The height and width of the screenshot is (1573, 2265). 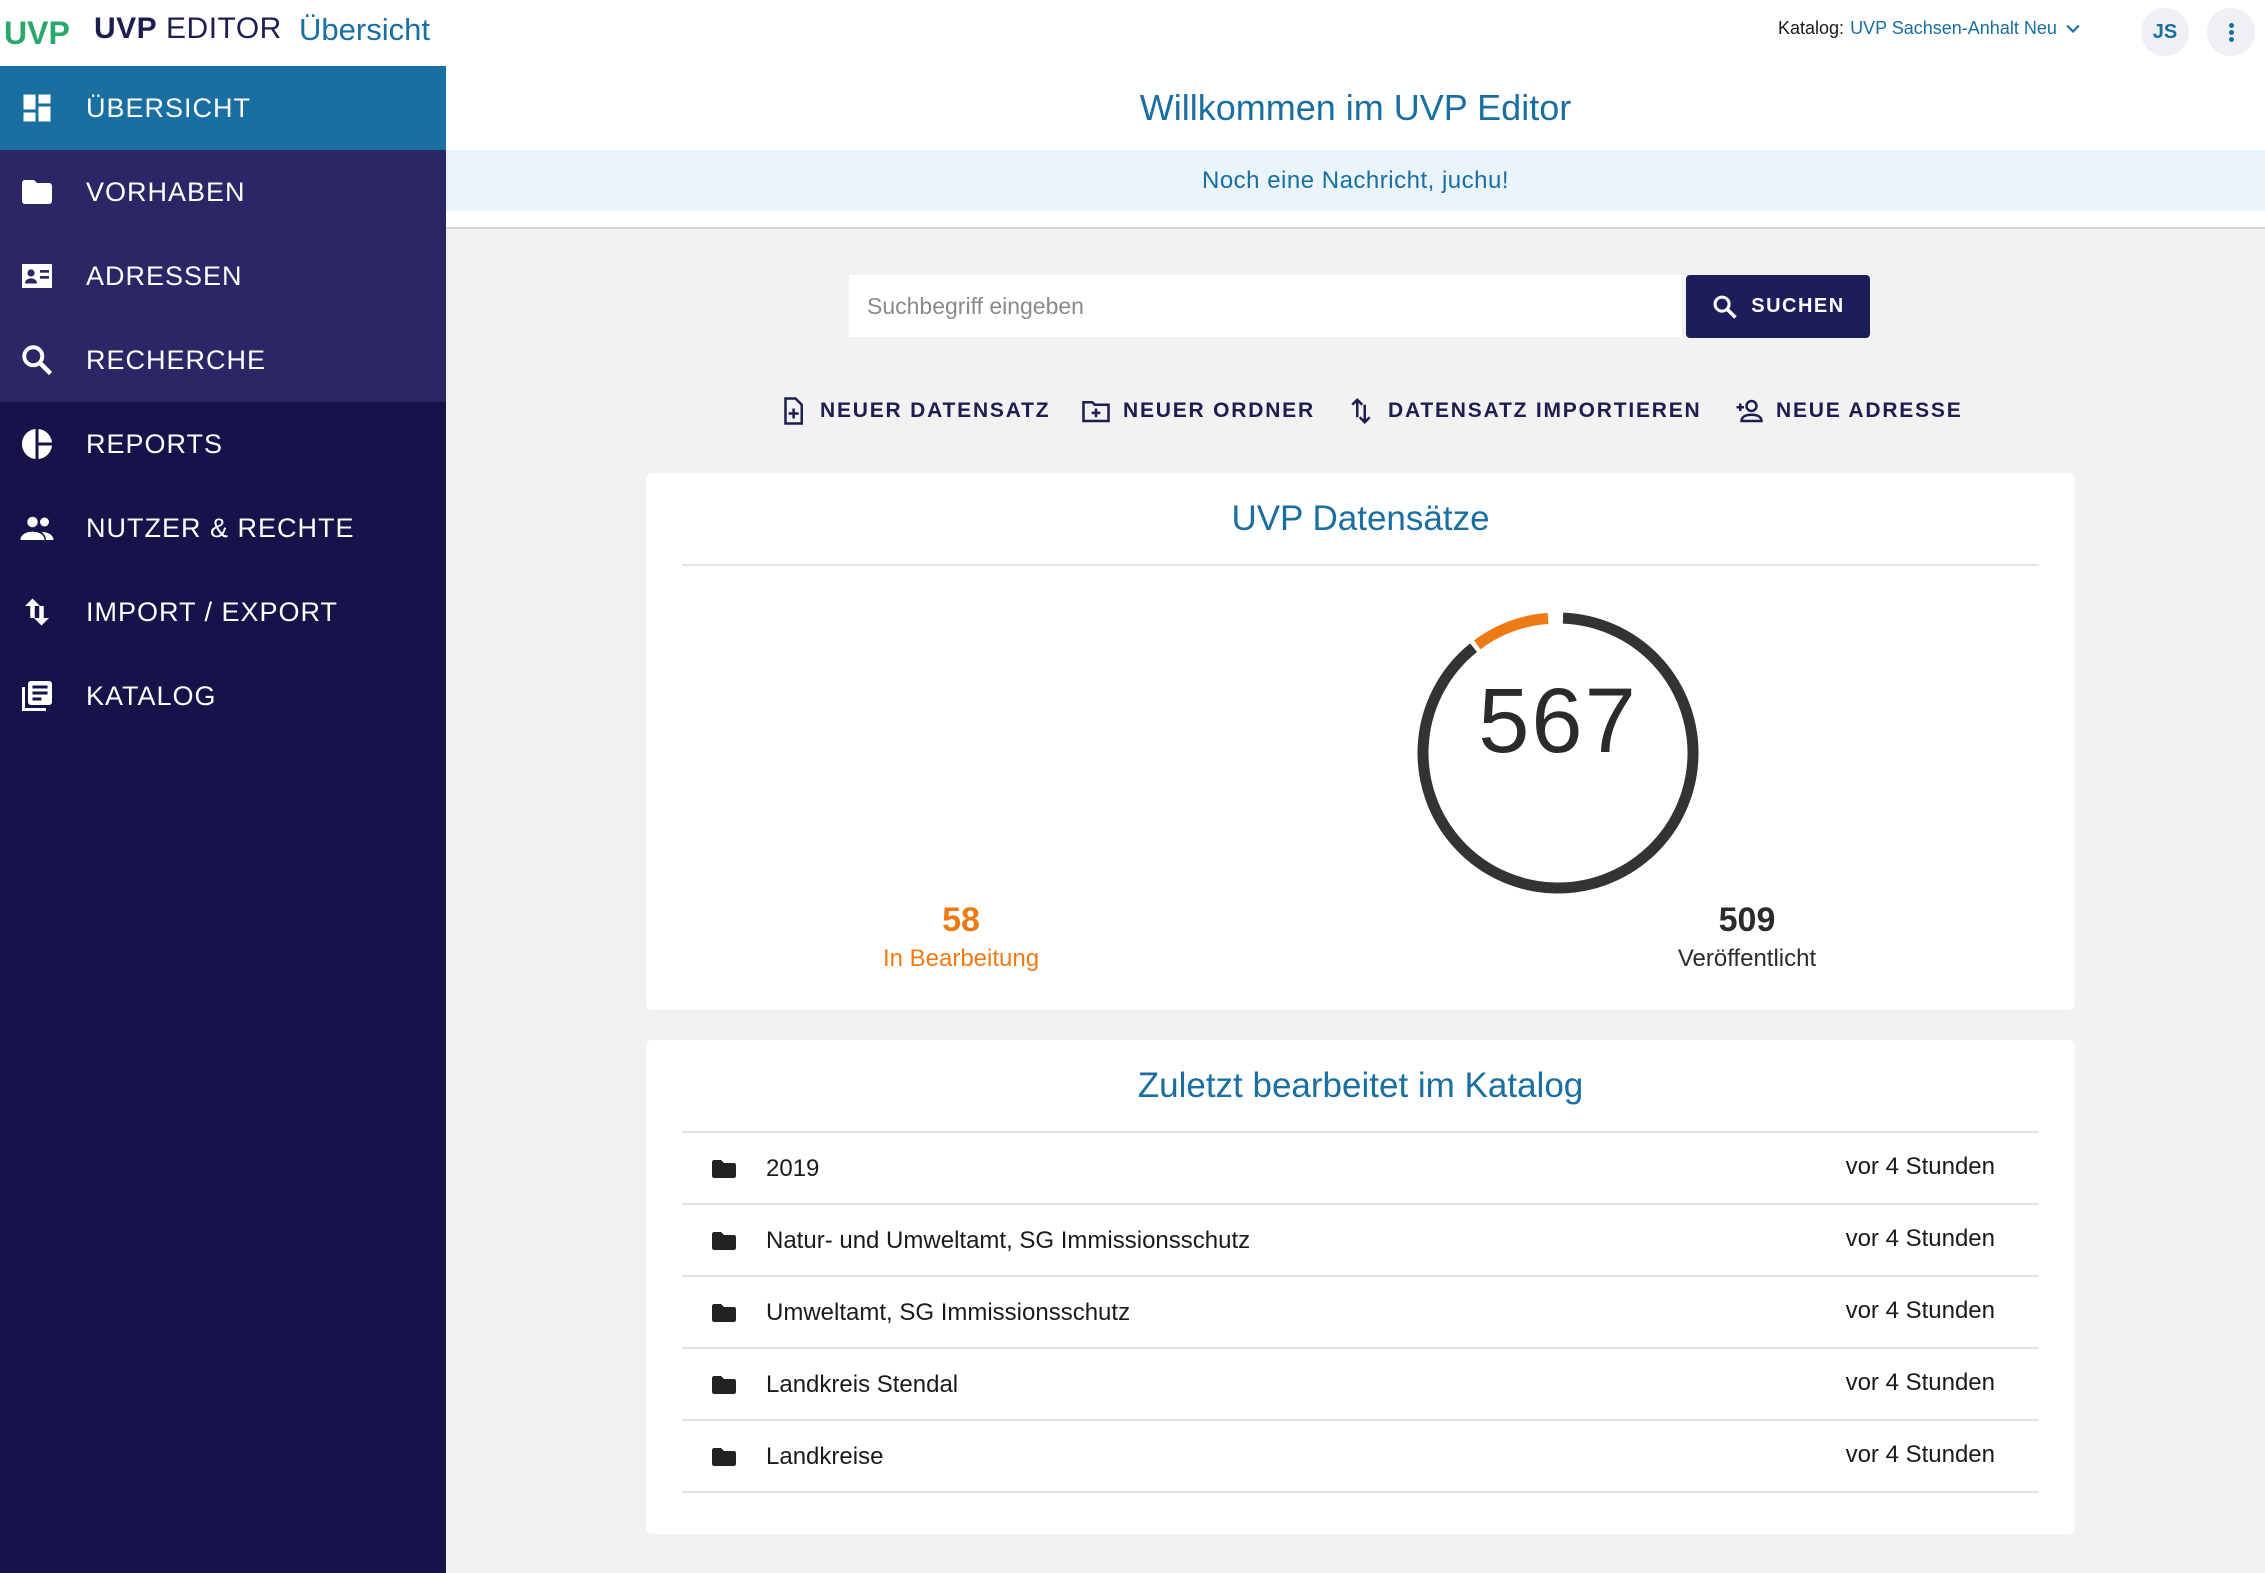 What do you see at coordinates (793, 1168) in the screenshot?
I see `recent-item-name: 2019` at bounding box center [793, 1168].